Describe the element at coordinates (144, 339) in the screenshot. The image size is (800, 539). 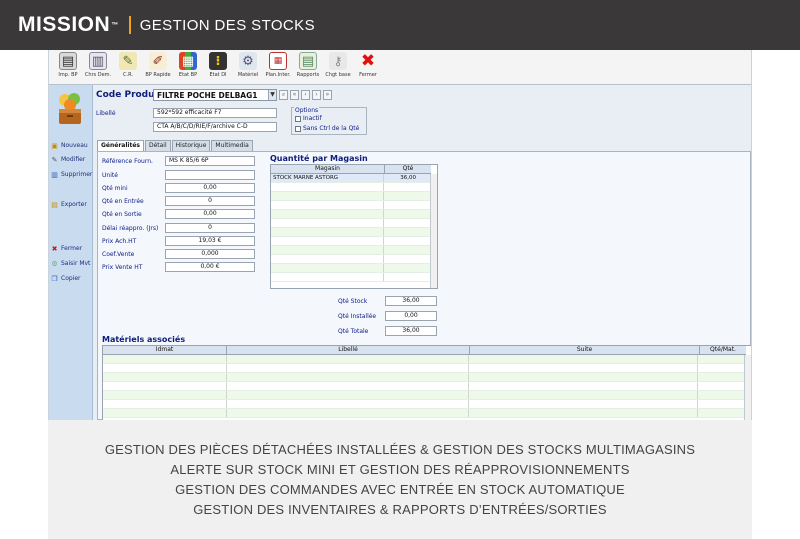
I see `materiels-title: Matériels associés` at that location.